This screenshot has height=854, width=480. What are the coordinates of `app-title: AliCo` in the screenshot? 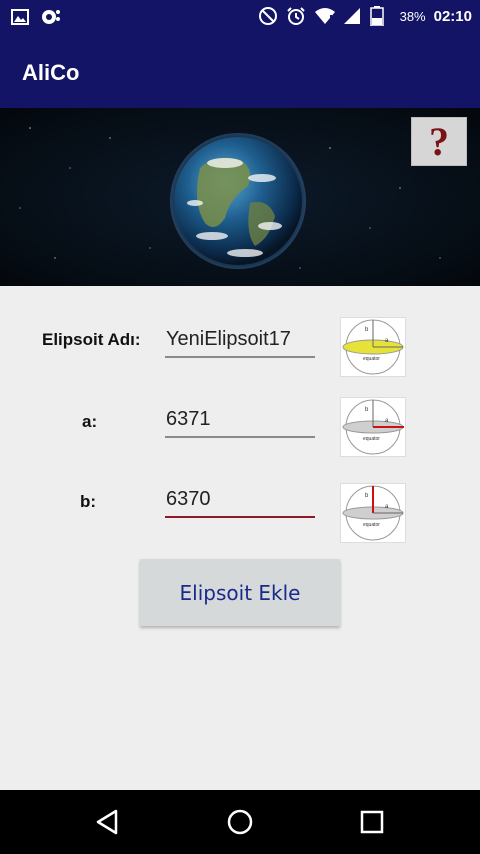 It's located at (51, 72).